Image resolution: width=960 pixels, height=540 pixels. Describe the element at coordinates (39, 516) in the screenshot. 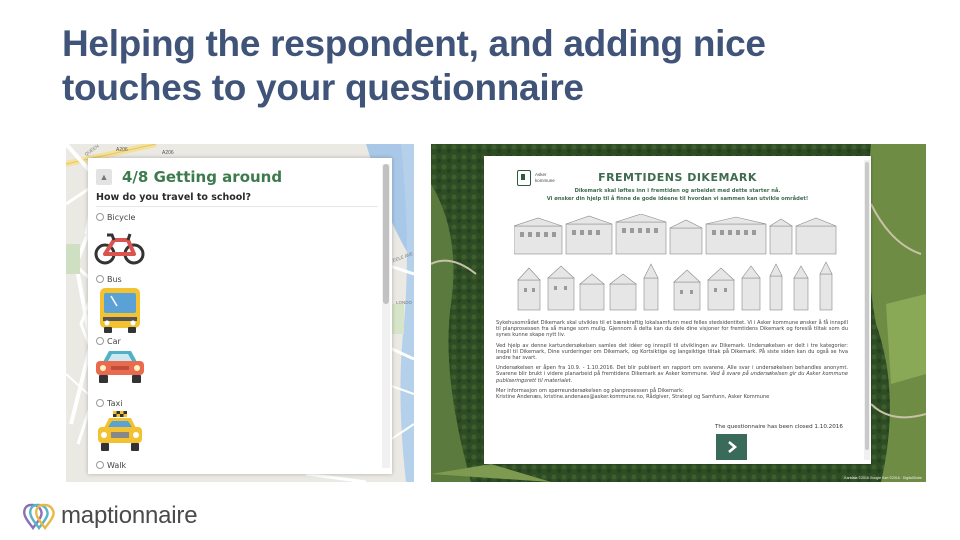

I see `maptionnaire-logo-icon` at that location.